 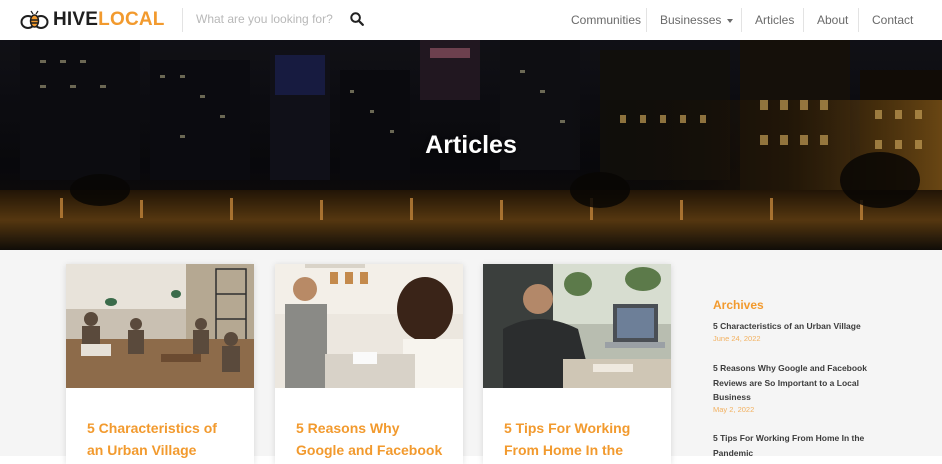 I want to click on page-title: Articles, so click(x=471, y=145).